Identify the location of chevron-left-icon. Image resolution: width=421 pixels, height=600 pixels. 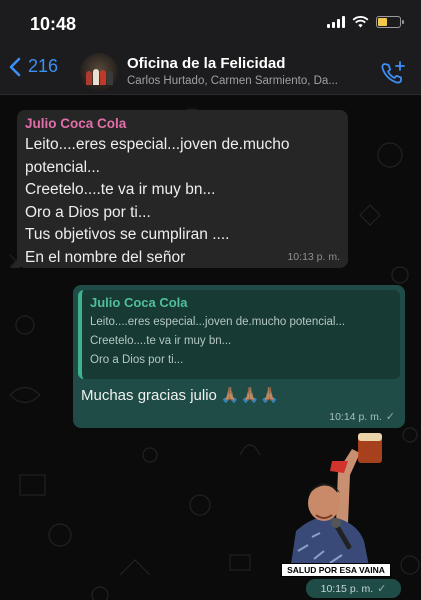
(15, 66).